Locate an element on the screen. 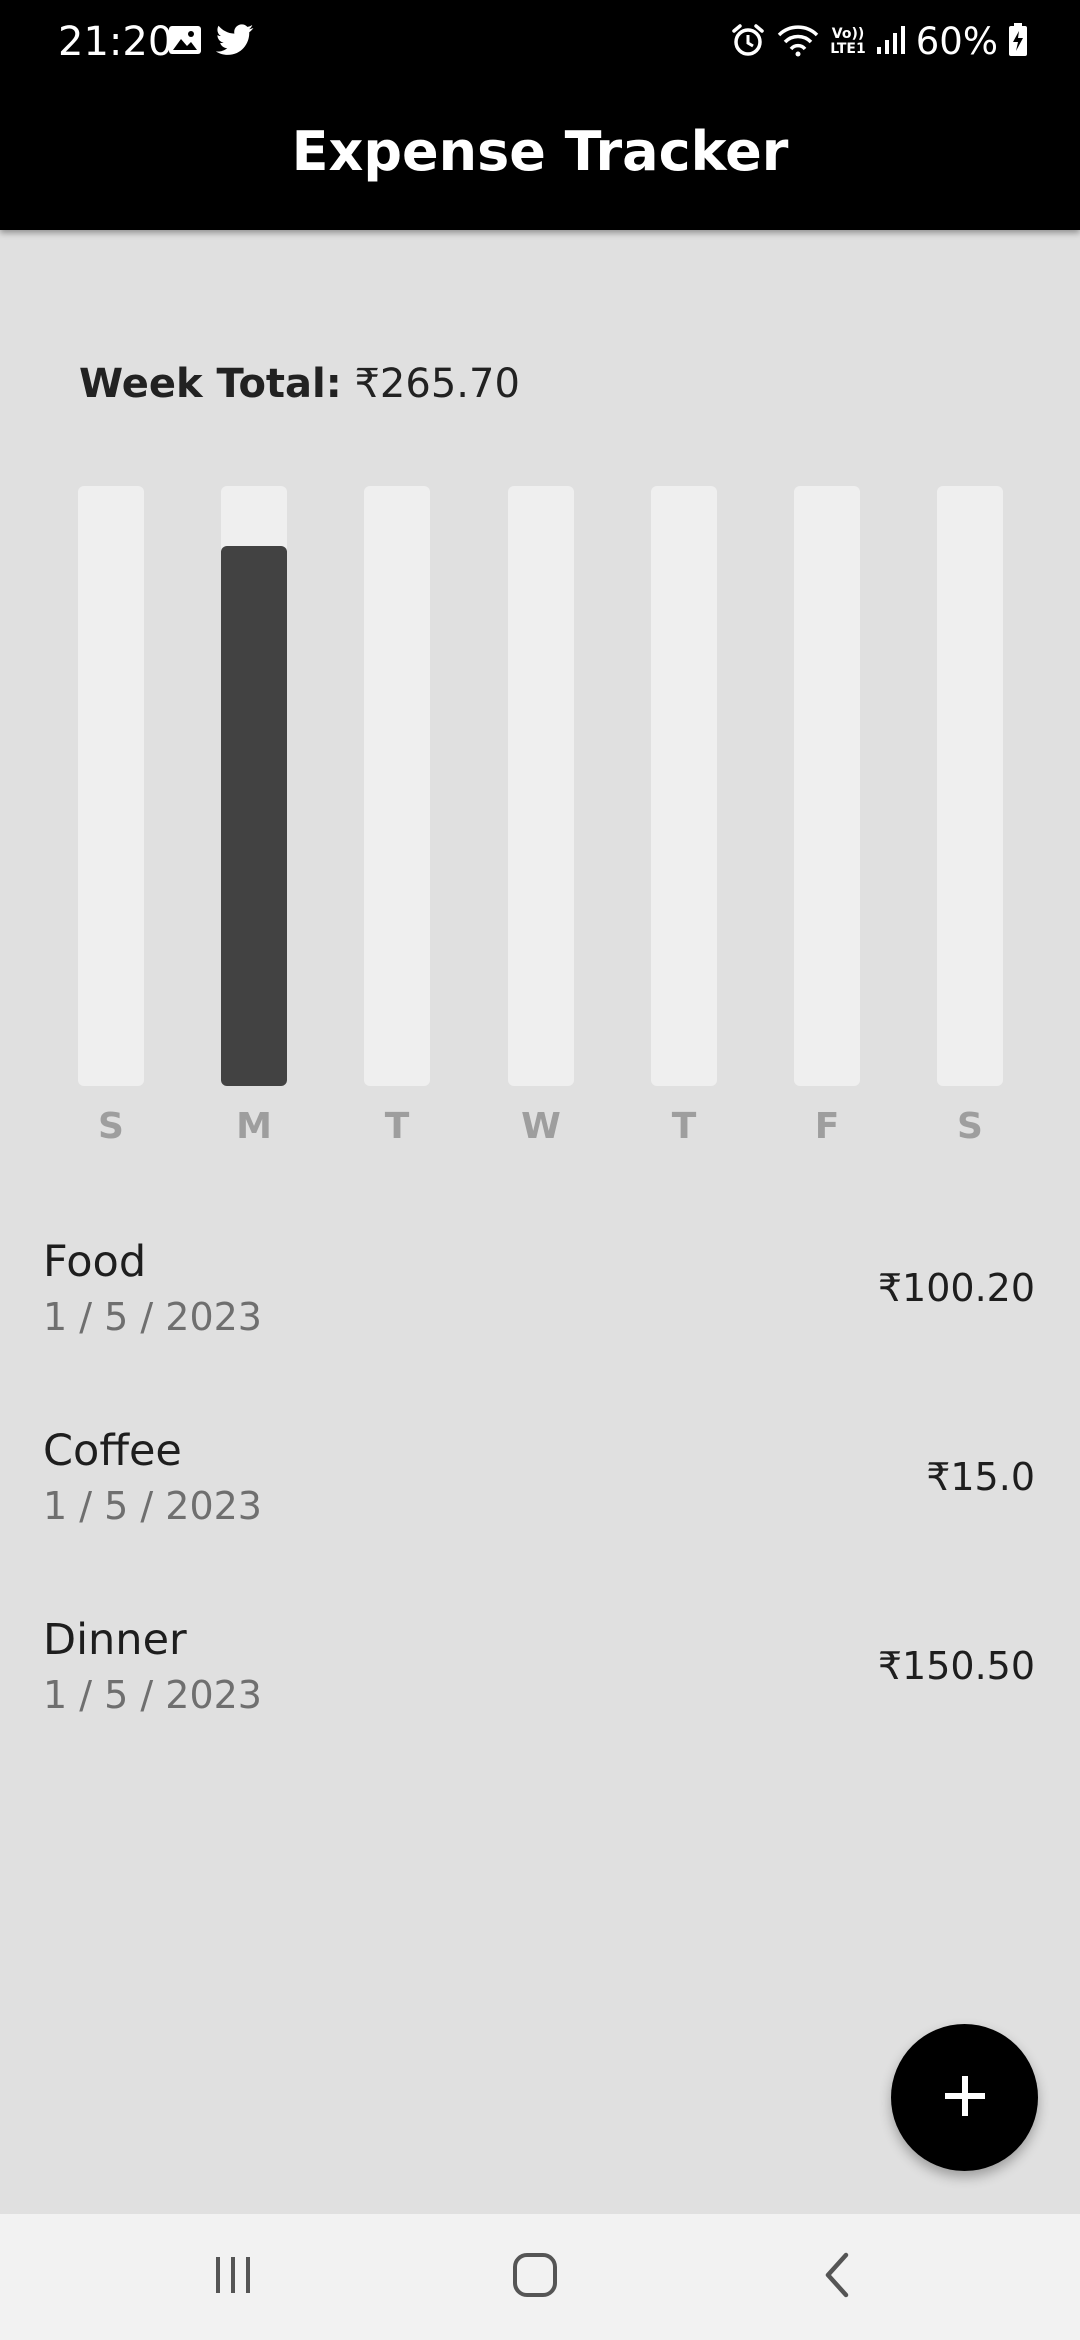 The height and width of the screenshot is (2340, 1080). battery-percent: 60% is located at coordinates (956, 41).